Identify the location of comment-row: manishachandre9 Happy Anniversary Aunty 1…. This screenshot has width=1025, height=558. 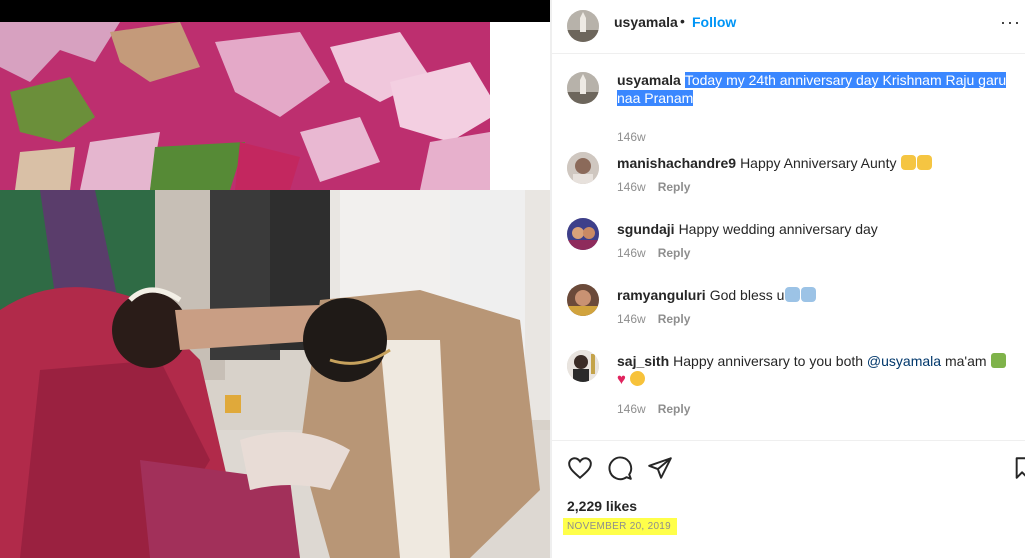
(788, 180).